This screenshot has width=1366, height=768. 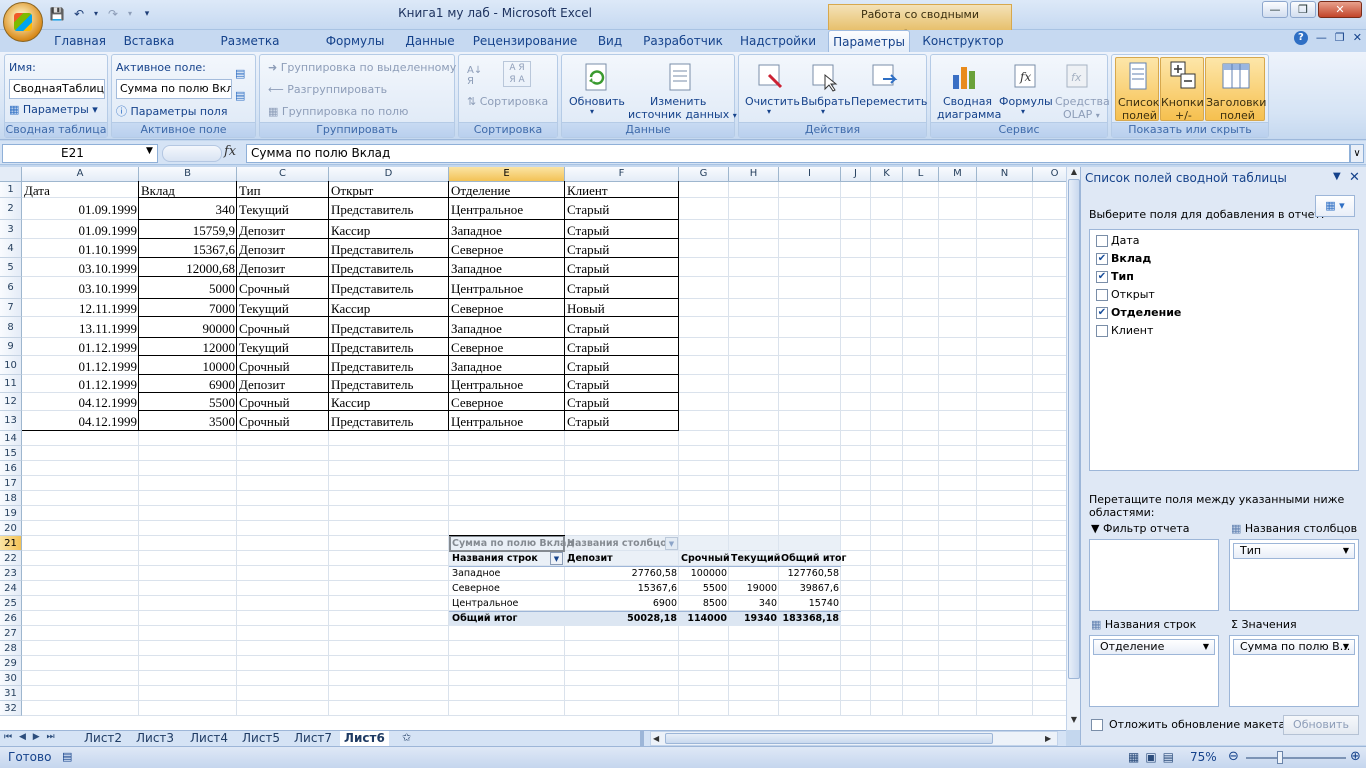 What do you see at coordinates (1275, 9) in the screenshot?
I see `minimize-icon: —` at bounding box center [1275, 9].